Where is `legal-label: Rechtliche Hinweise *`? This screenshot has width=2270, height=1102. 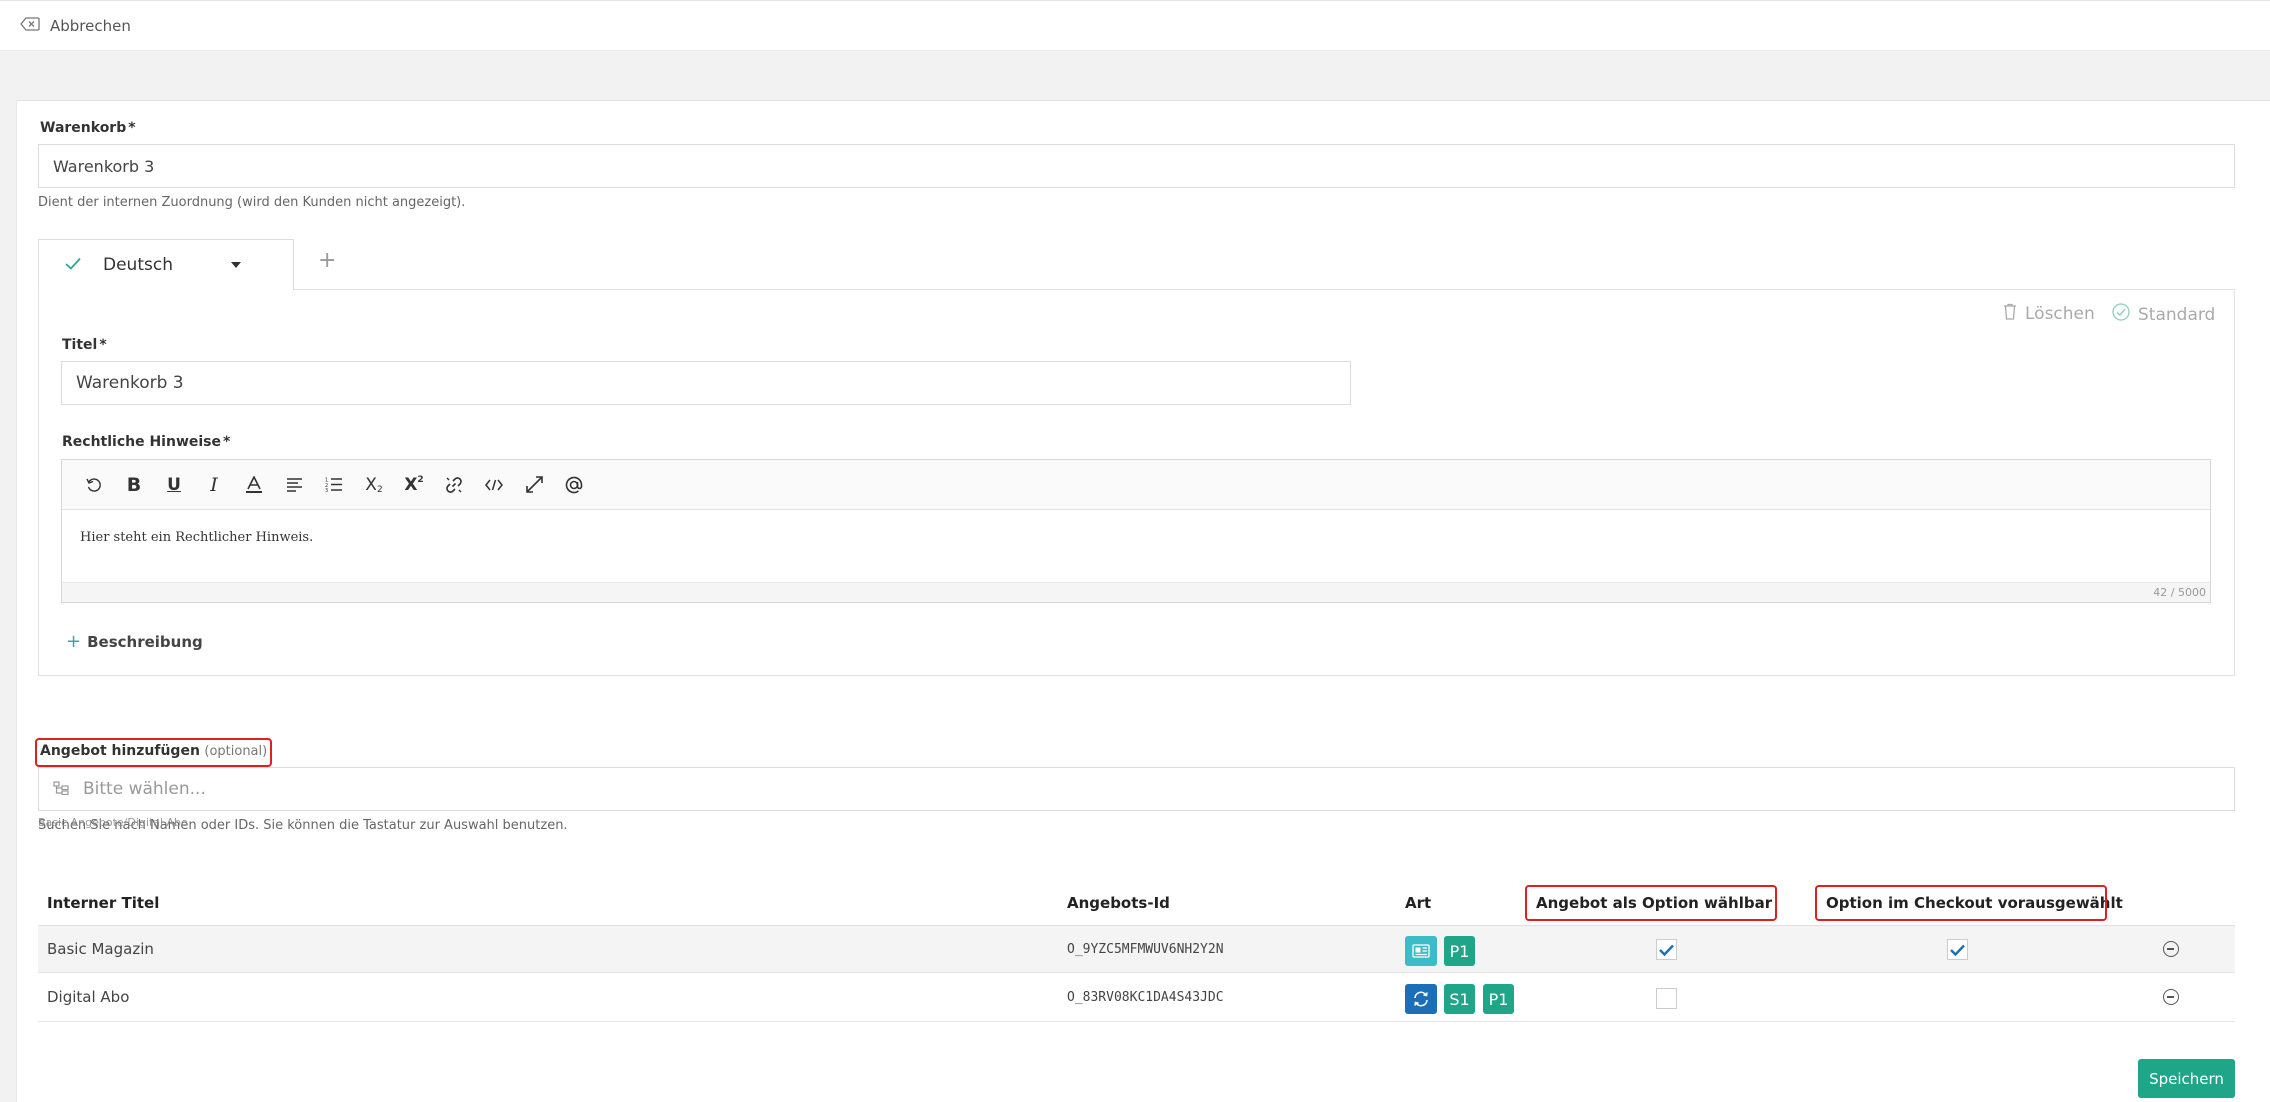 legal-label: Rechtliche Hinweise * is located at coordinates (146, 442).